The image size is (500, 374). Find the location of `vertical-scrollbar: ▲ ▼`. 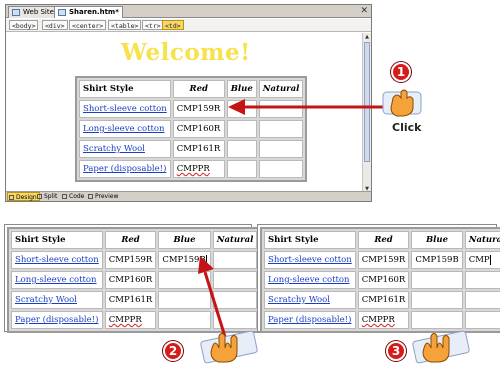

vertical-scrollbar: ▲ ▼ is located at coordinates (366, 113).